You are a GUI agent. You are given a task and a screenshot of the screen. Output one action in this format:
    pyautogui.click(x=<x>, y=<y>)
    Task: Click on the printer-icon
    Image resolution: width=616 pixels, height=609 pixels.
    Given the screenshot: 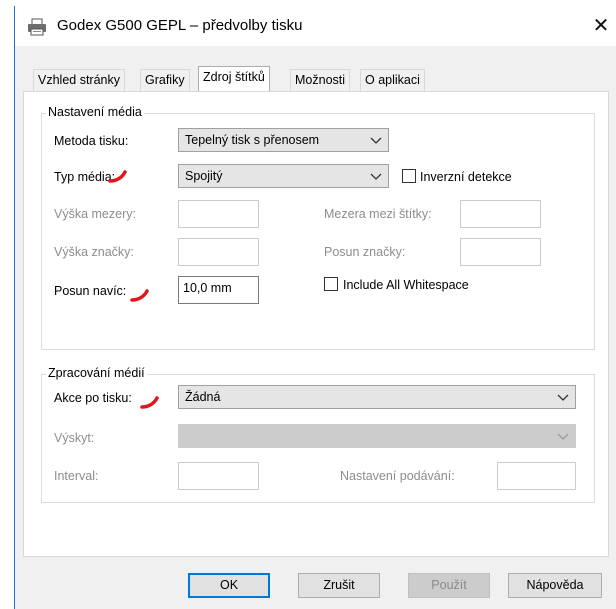 What is the action you would take?
    pyautogui.click(x=37, y=27)
    